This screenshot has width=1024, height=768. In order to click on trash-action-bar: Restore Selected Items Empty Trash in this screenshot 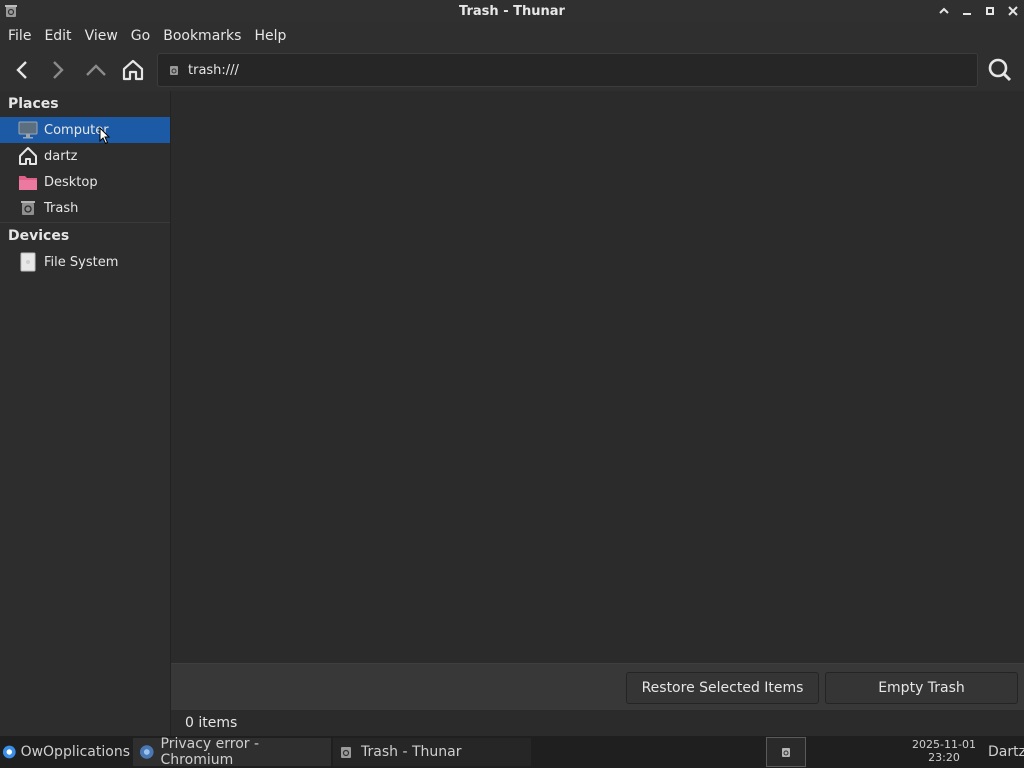, I will do `click(597, 686)`.